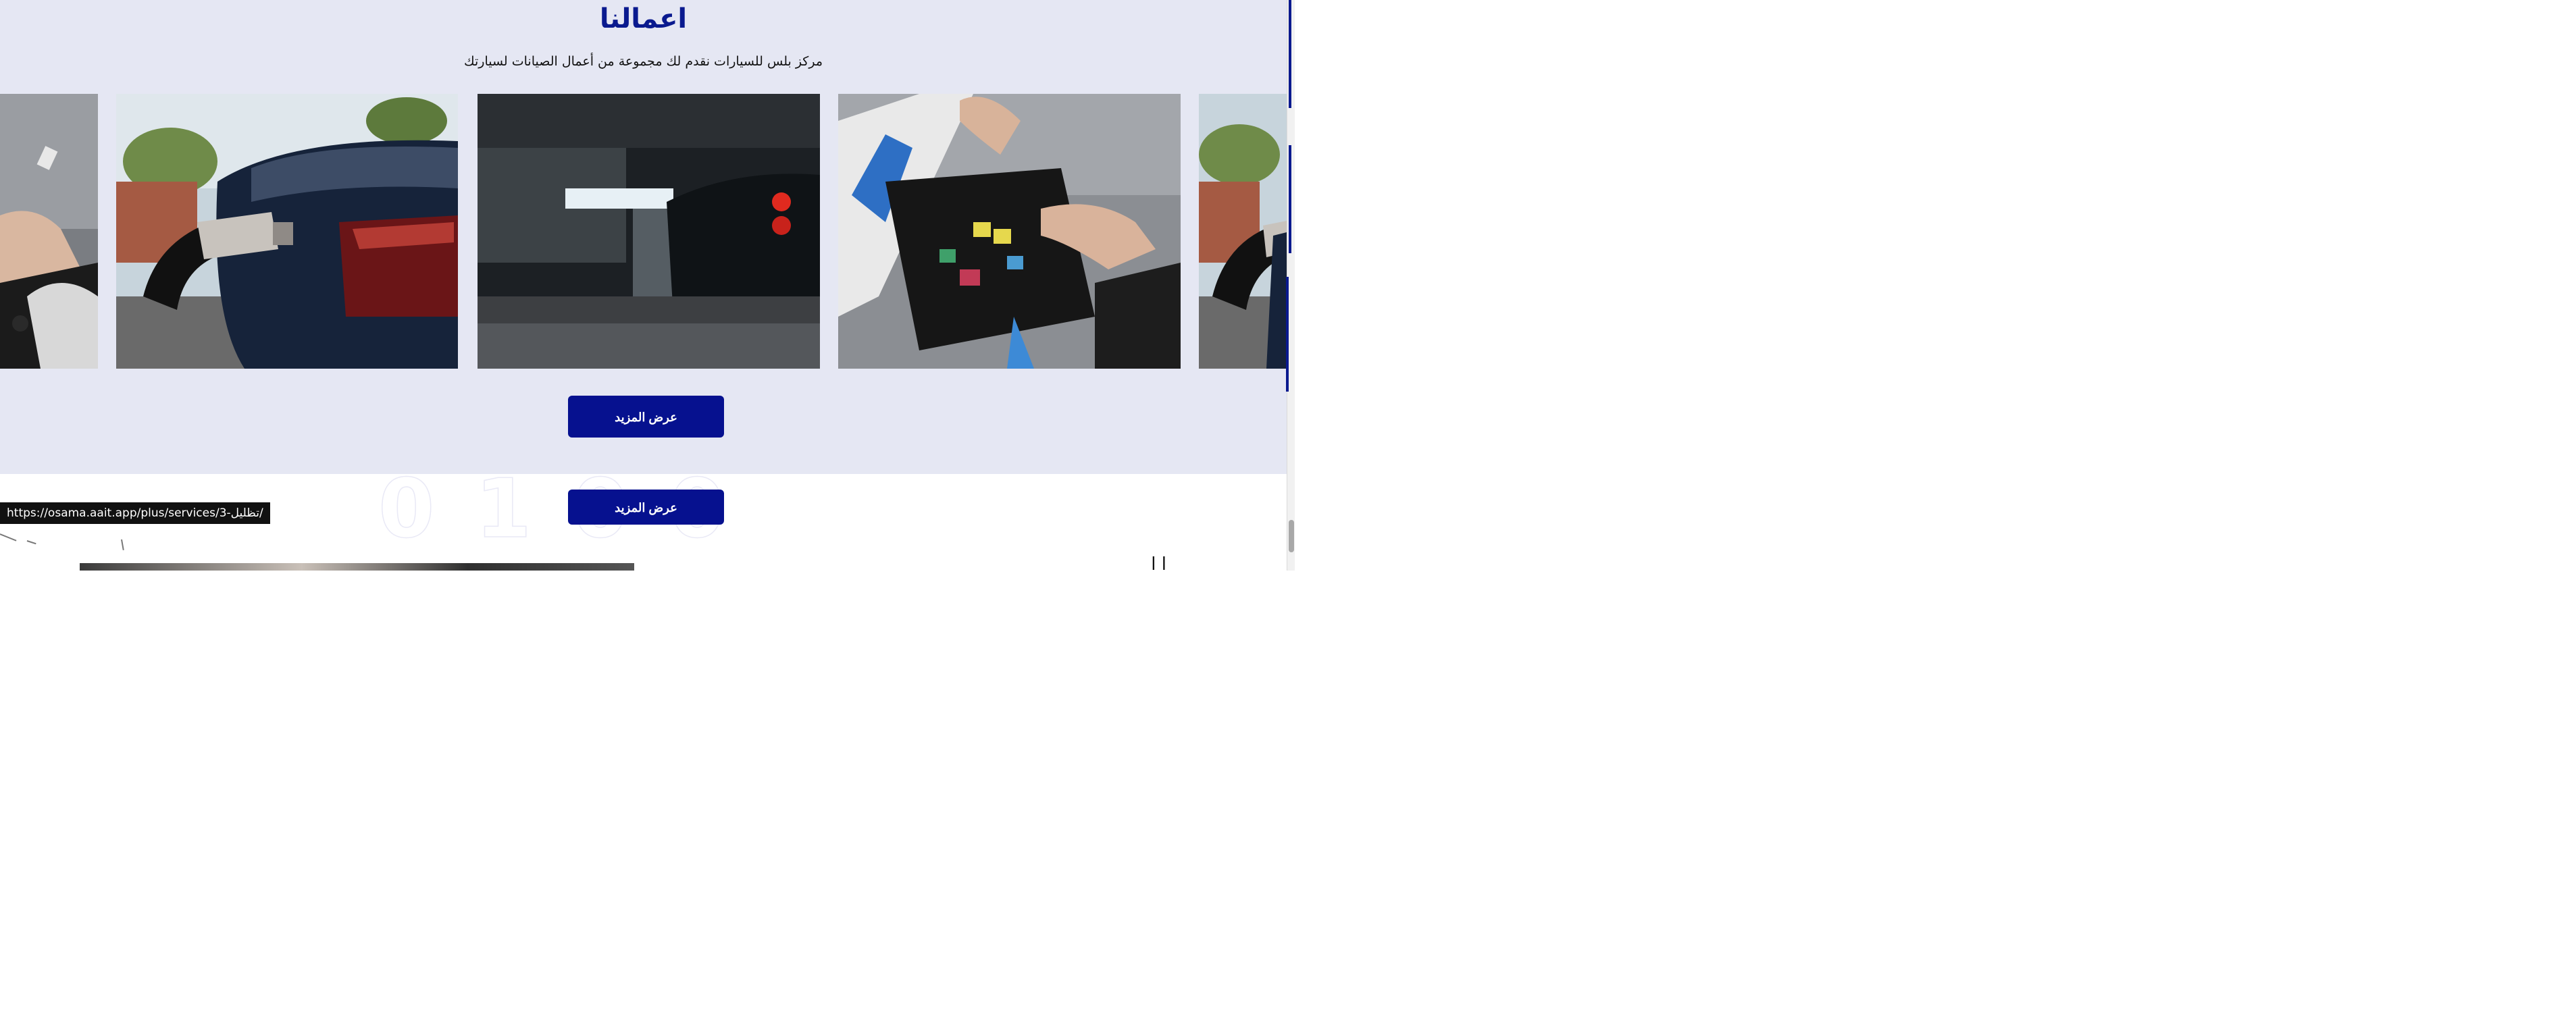  I want to click on gallery-slide-wiring-partial, so click(49, 232).